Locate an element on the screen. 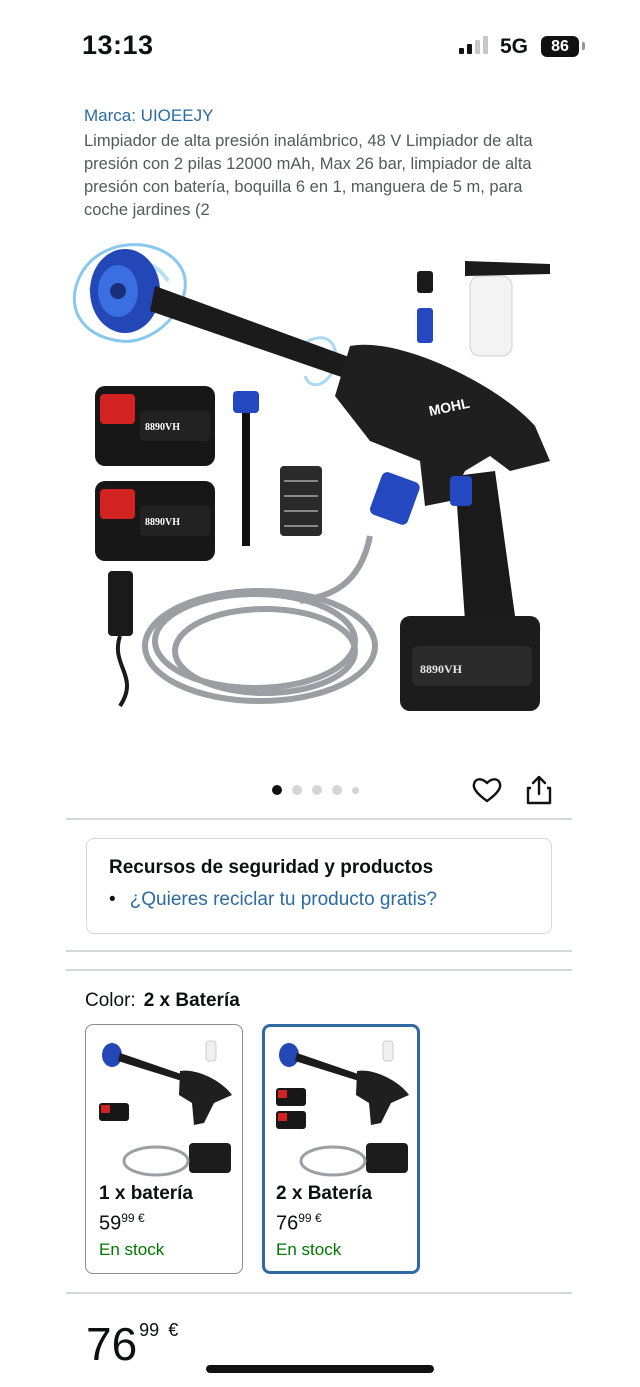 The height and width of the screenshot is (1387, 640). color-selector-label: Color: 2 x Batería is located at coordinates (162, 1001).